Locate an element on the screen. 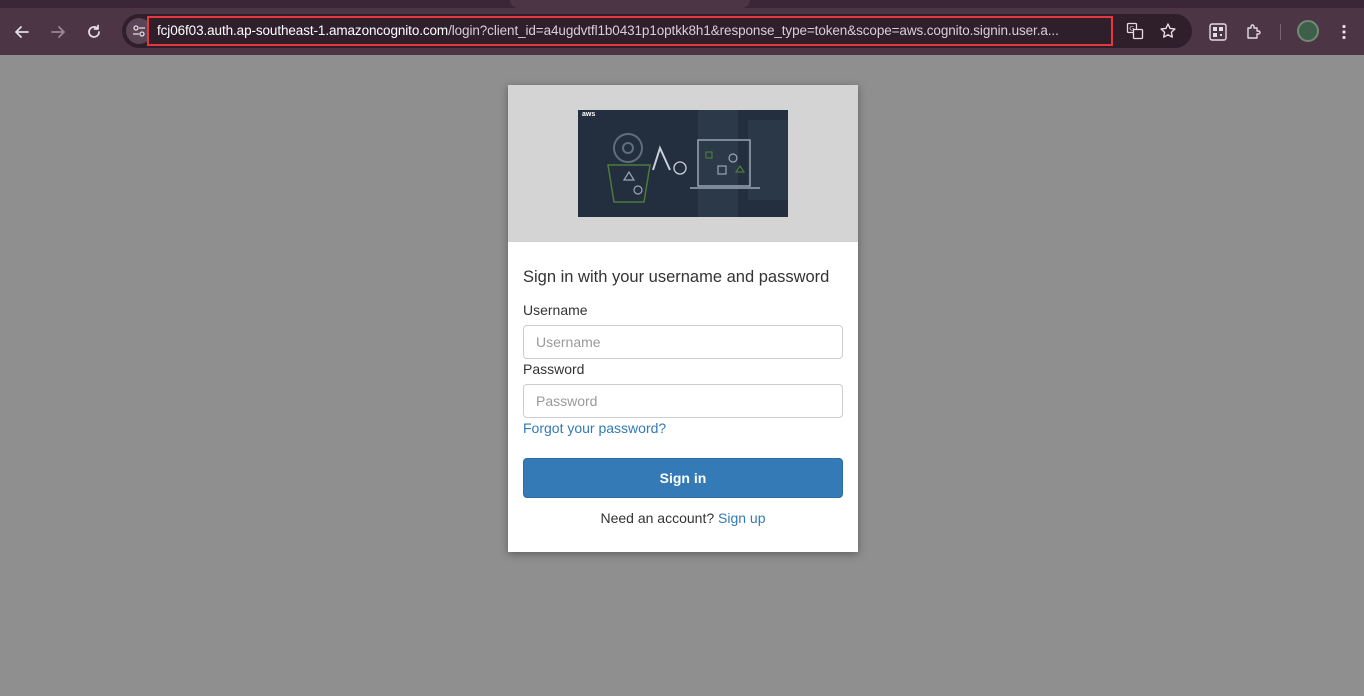  toolbar-divider is located at coordinates (1280, 32).